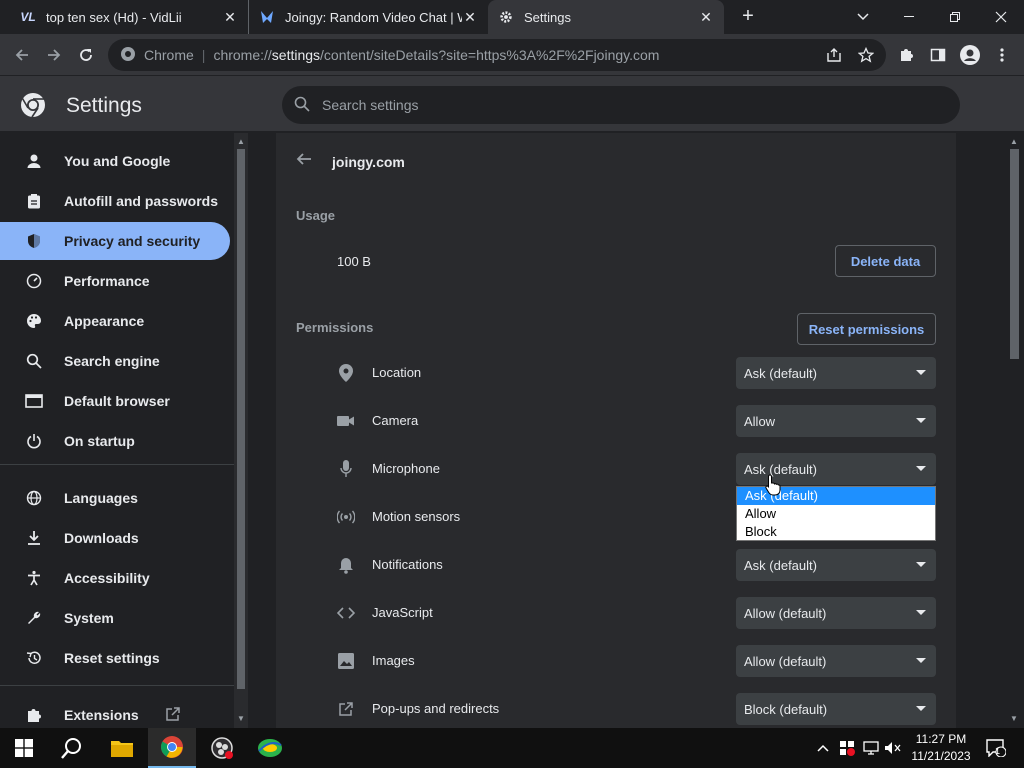 The width and height of the screenshot is (1024, 768). What do you see at coordinates (836, 565) in the screenshot?
I see `notifications-select: Ask (default)` at bounding box center [836, 565].